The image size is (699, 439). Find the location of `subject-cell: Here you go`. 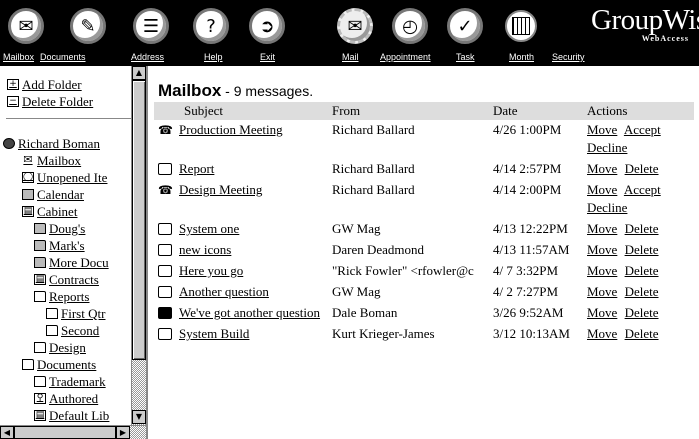

subject-cell: Here you go is located at coordinates (242, 271).